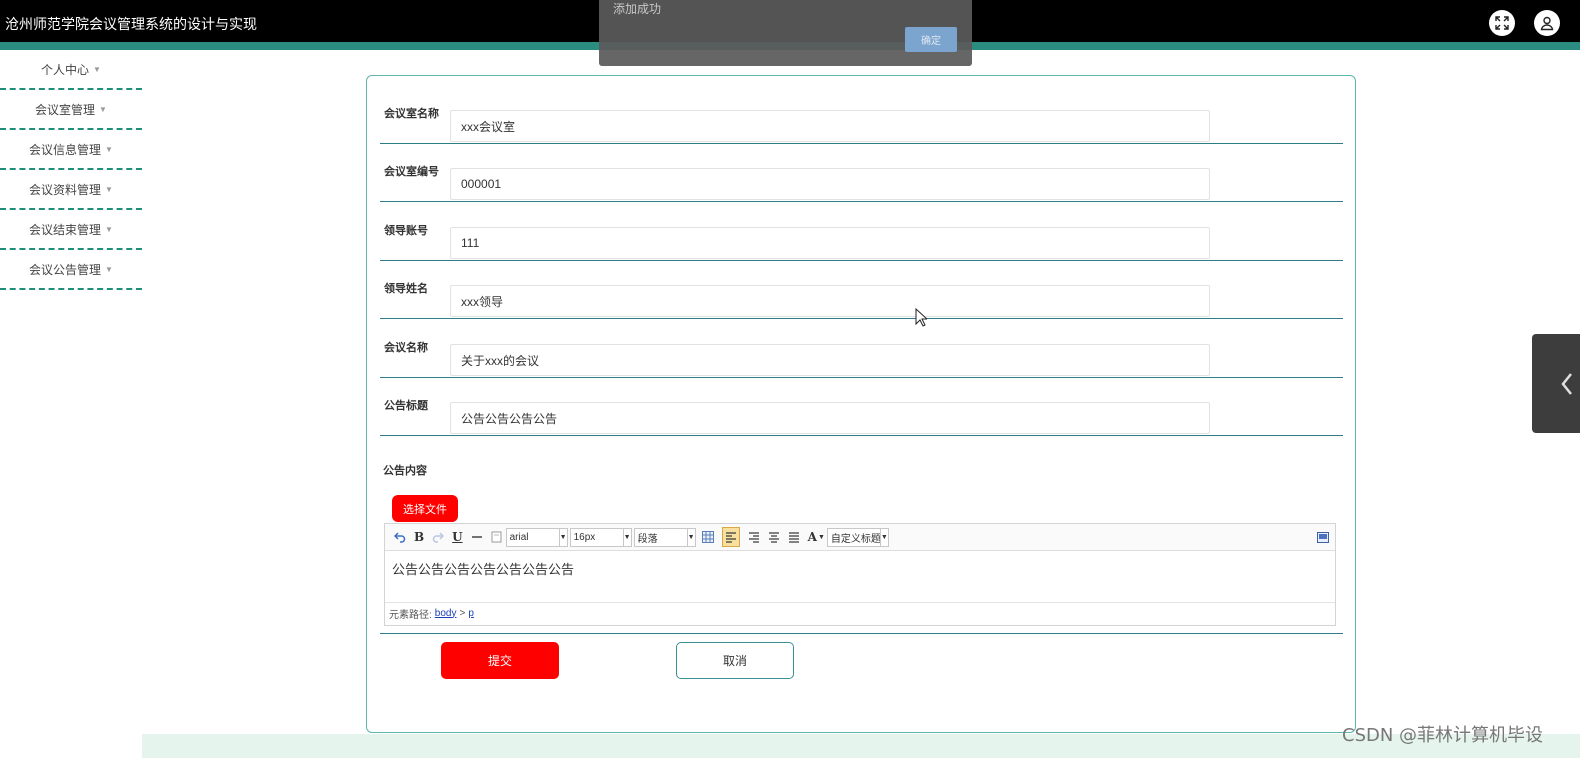  Describe the element at coordinates (406, 231) in the screenshot. I see `field-label: 领导账号` at that location.